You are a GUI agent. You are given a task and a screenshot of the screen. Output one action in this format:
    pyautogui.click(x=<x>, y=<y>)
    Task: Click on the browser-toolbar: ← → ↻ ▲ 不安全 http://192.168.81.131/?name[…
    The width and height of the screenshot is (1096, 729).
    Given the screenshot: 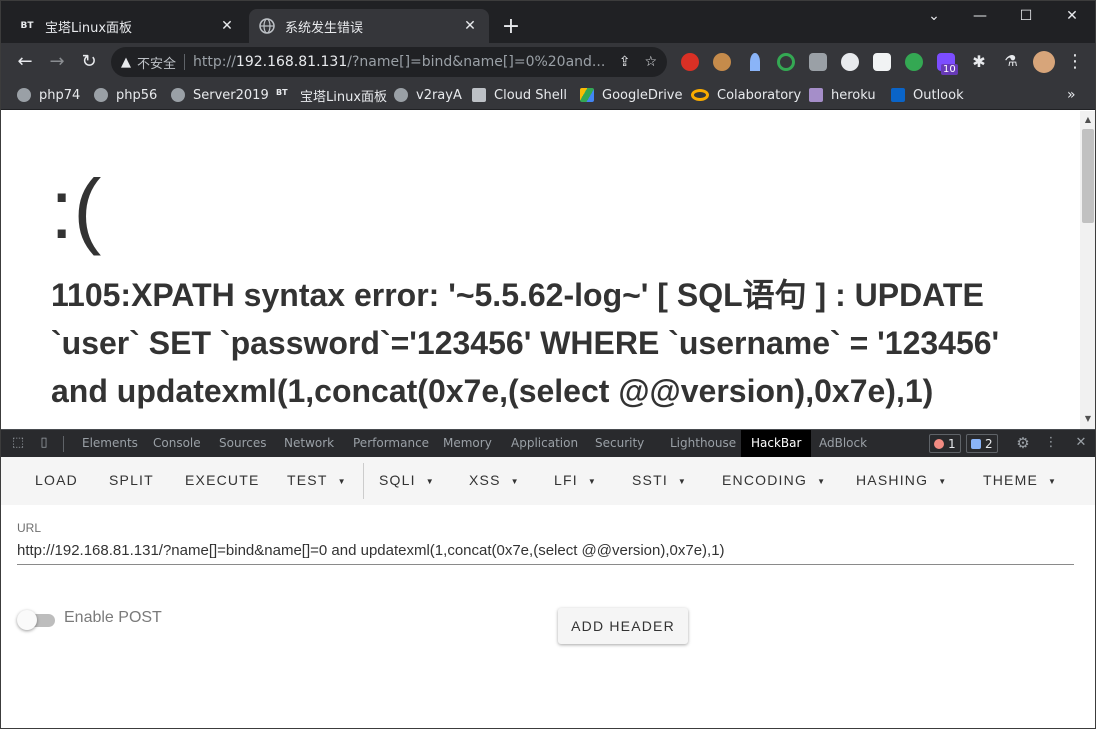 What is the action you would take?
    pyautogui.click(x=548, y=61)
    